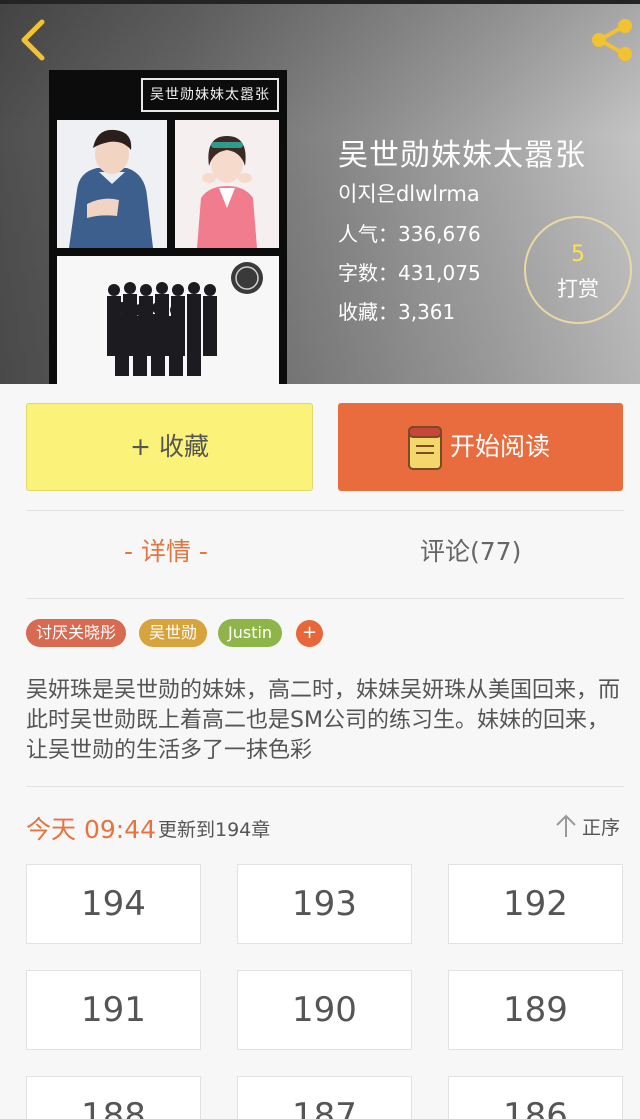 The height and width of the screenshot is (1119, 640). What do you see at coordinates (227, 184) in the screenshot?
I see `cover-photo-girl` at bounding box center [227, 184].